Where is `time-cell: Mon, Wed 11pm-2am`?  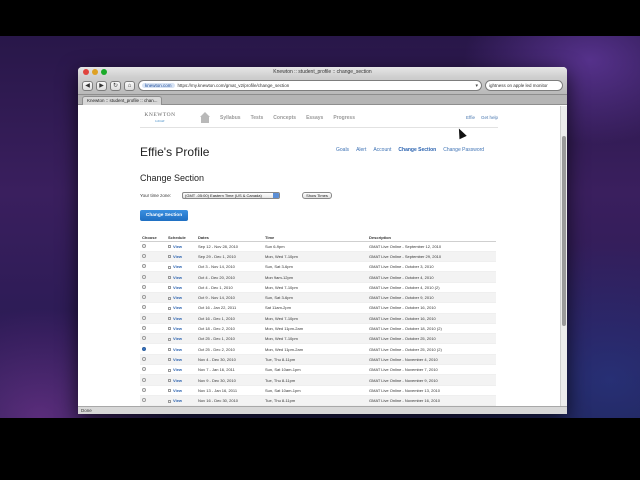
time-cell: Mon, Wed 11pm-2am is located at coordinates (315, 329).